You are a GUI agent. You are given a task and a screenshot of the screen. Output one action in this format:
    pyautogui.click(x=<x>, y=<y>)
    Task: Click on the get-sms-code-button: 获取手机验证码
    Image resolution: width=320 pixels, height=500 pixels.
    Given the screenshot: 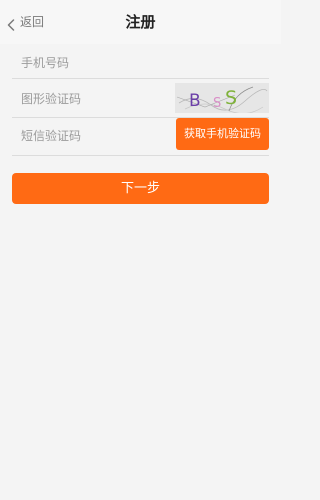 What is the action you would take?
    pyautogui.click(x=222, y=134)
    